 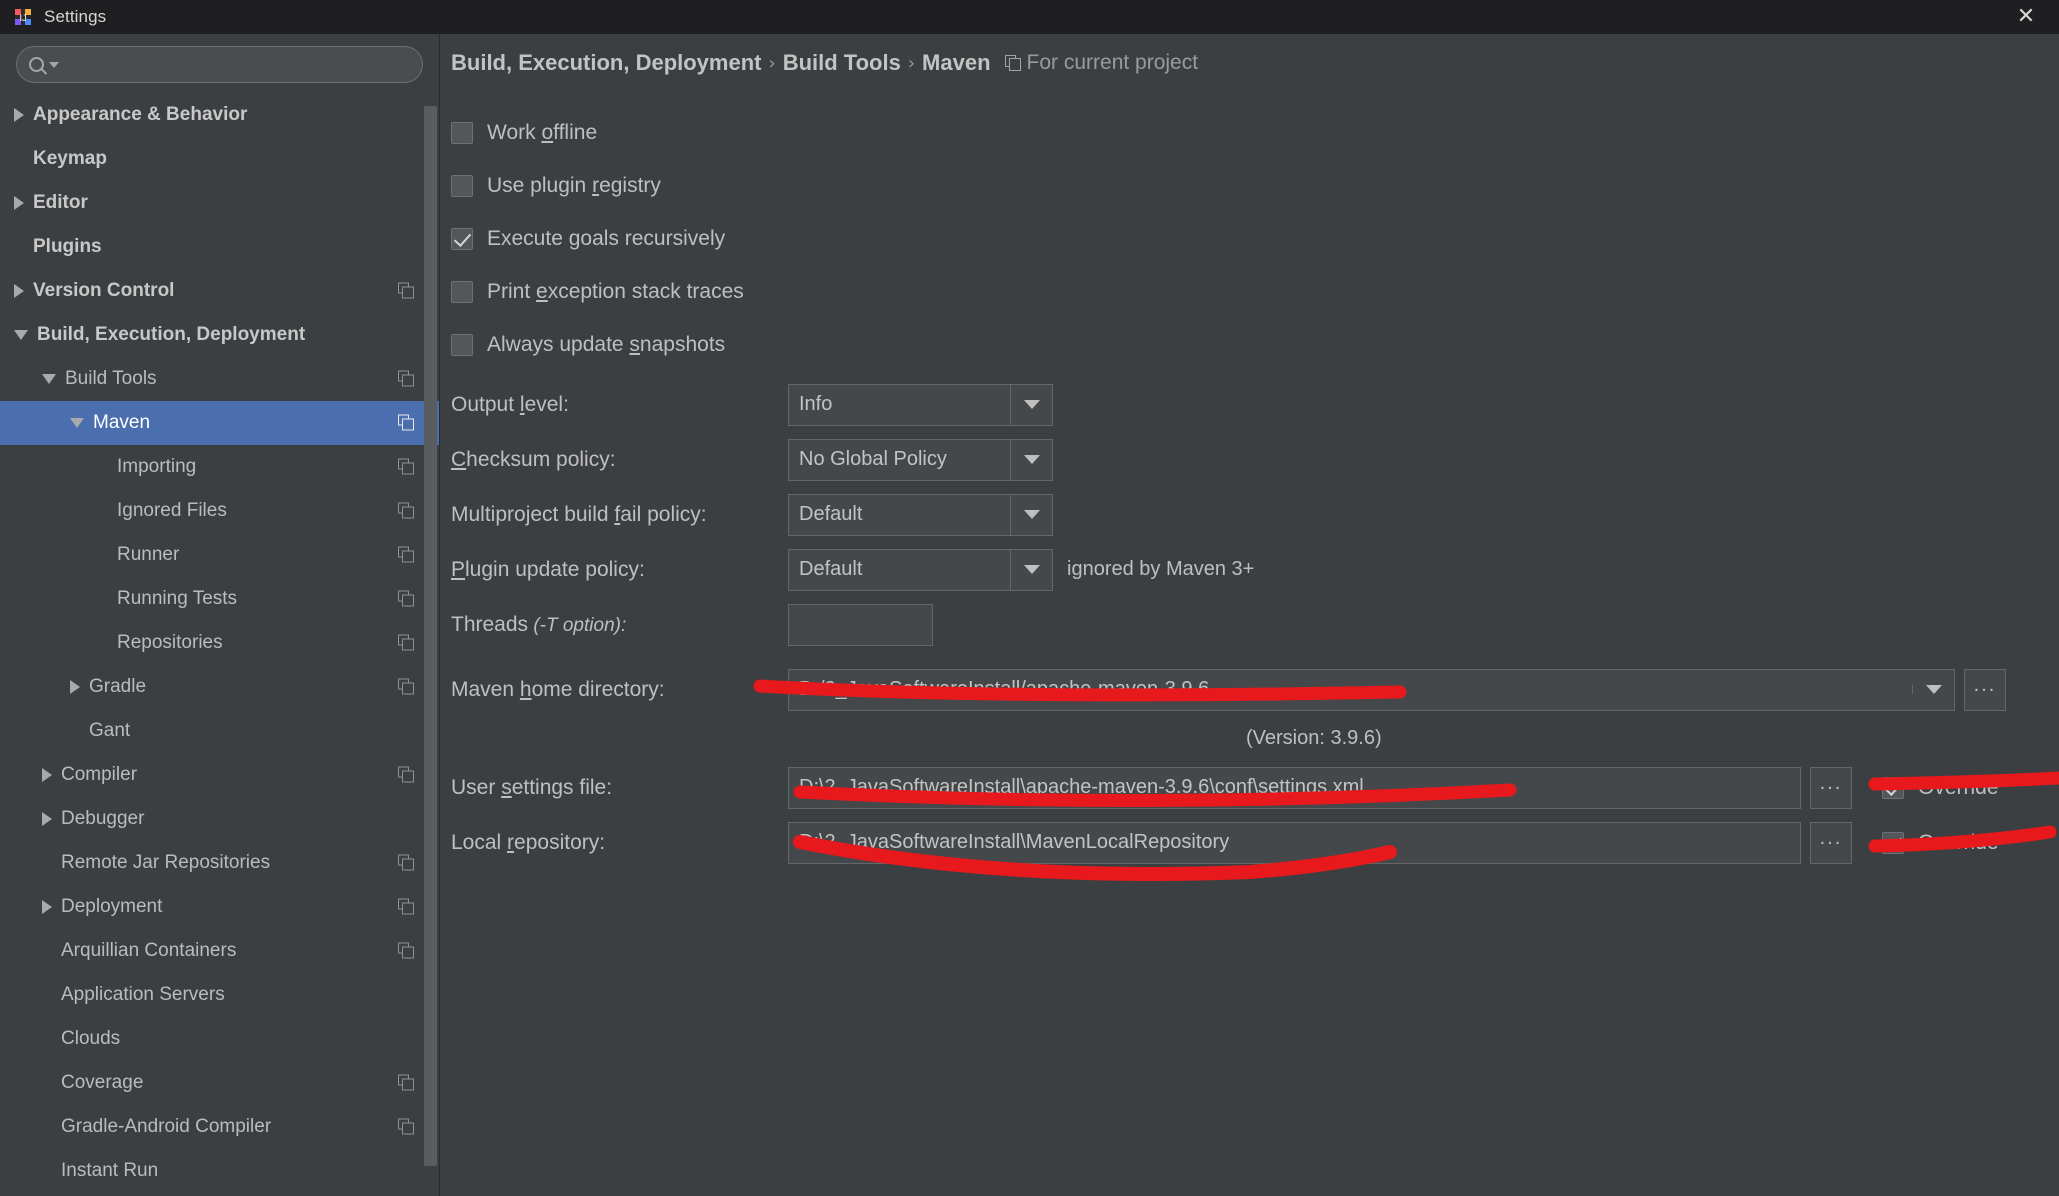 What do you see at coordinates (219, 1171) in the screenshot?
I see `sidebar-item-instant-run: Instant Run` at bounding box center [219, 1171].